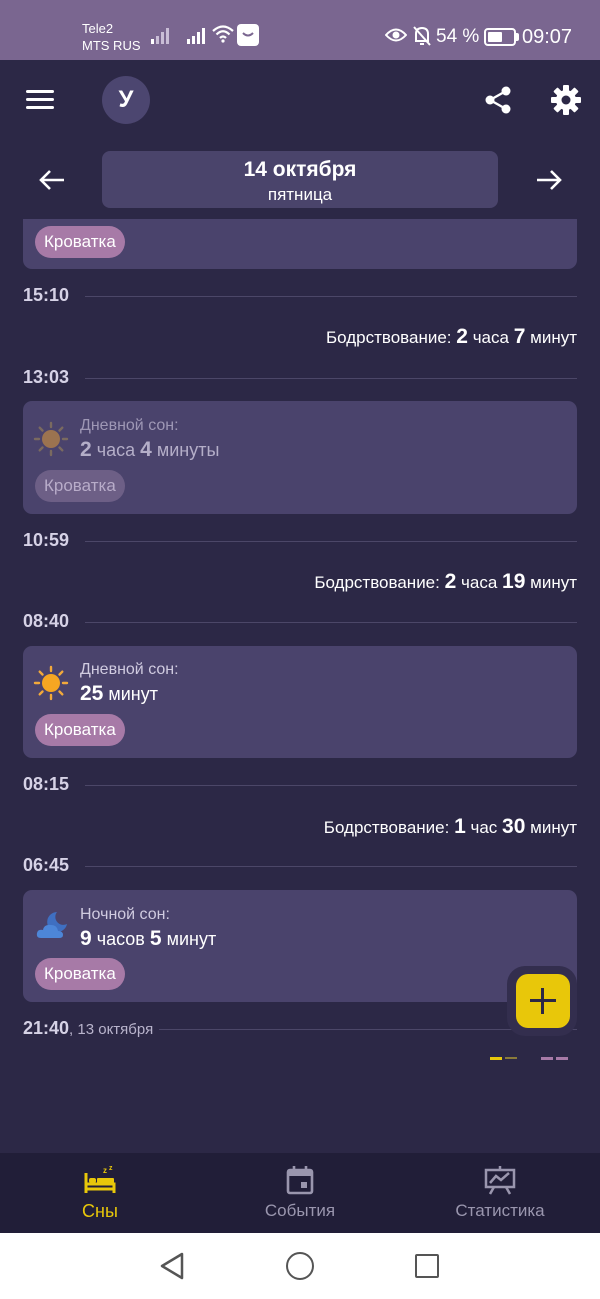  I want to click on bottom-navigation: z z Сны События Статистика, so click(300, 1193).